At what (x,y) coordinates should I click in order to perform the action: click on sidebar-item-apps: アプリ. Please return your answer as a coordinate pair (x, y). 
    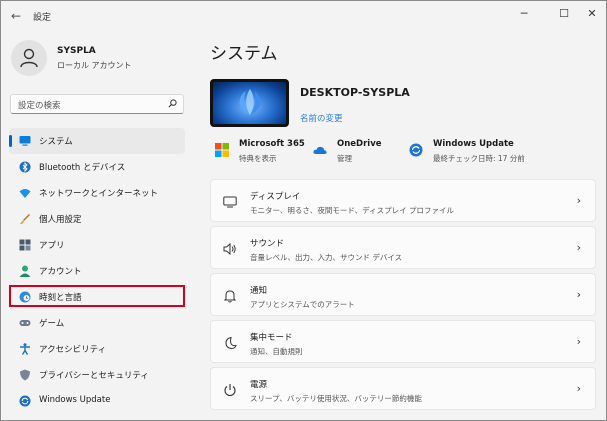
    Looking at the image, I should click on (97, 245).